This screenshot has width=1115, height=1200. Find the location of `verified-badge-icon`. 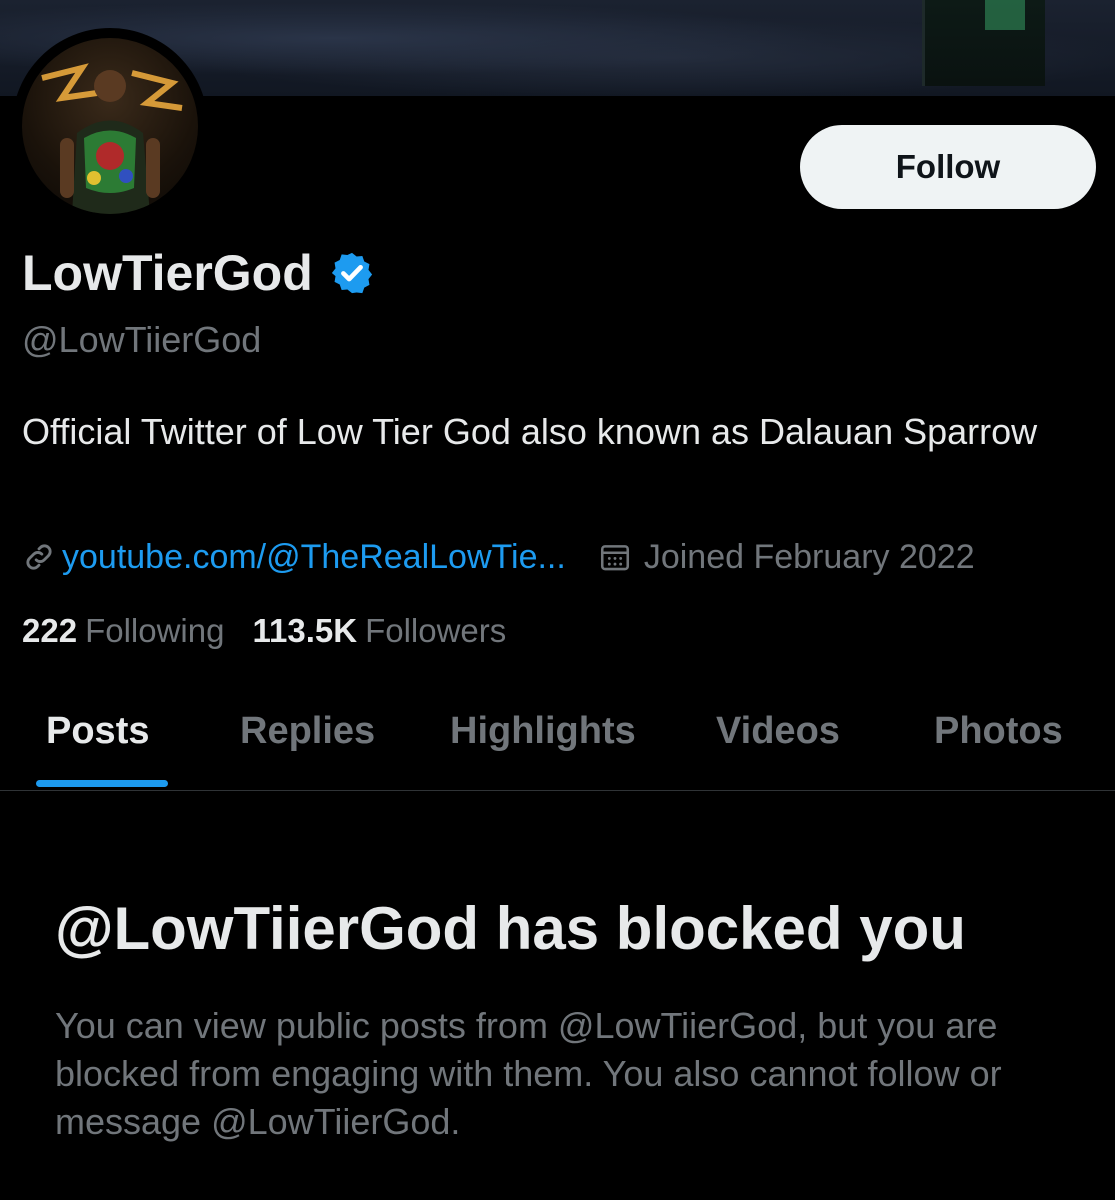

verified-badge-icon is located at coordinates (352, 273).